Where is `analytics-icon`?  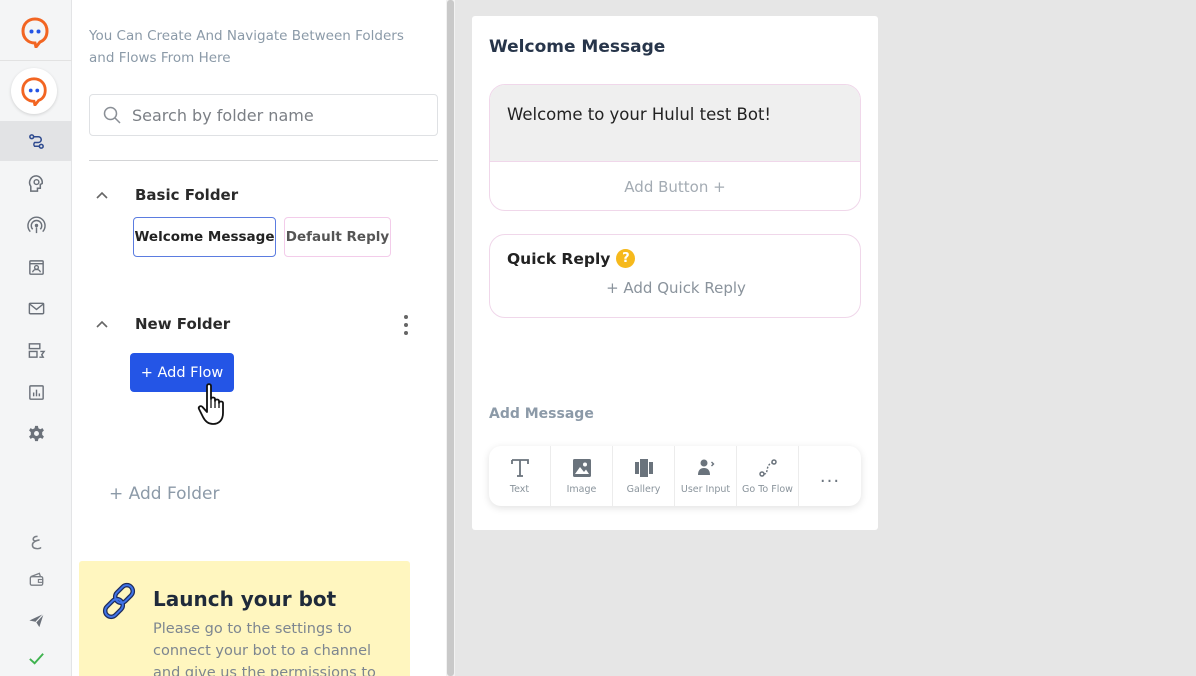 analytics-icon is located at coordinates (36, 392).